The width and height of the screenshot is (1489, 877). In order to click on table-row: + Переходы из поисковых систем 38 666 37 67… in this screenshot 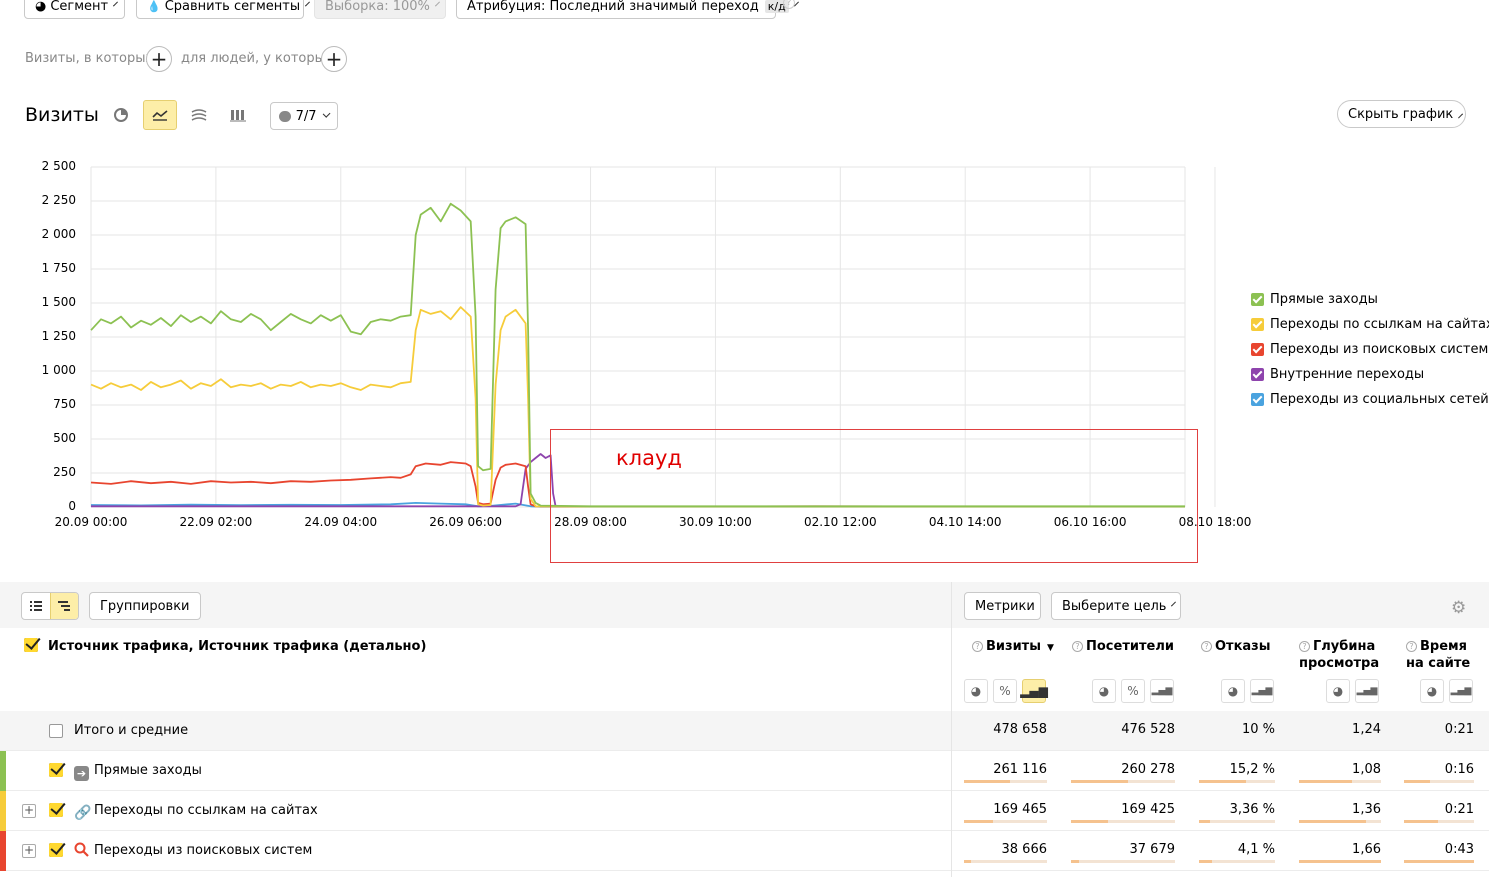, I will do `click(744, 851)`.